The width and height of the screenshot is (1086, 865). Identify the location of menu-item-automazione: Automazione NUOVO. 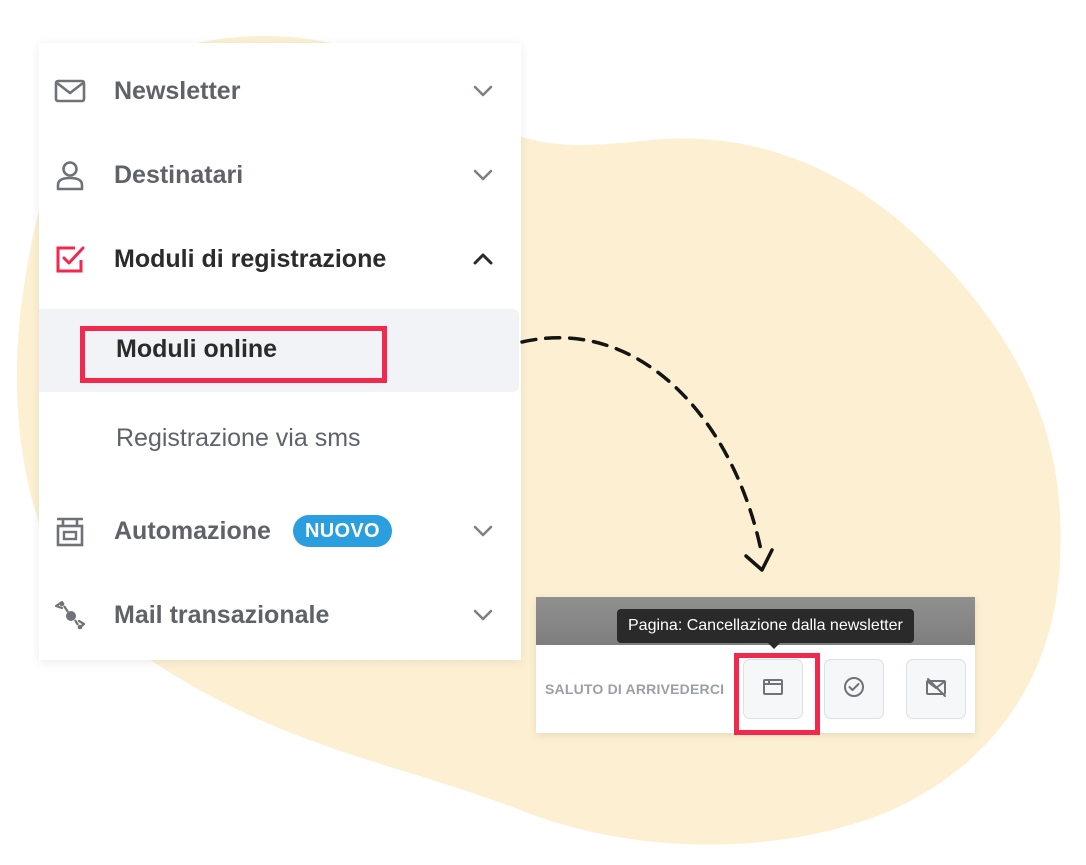
(280, 531).